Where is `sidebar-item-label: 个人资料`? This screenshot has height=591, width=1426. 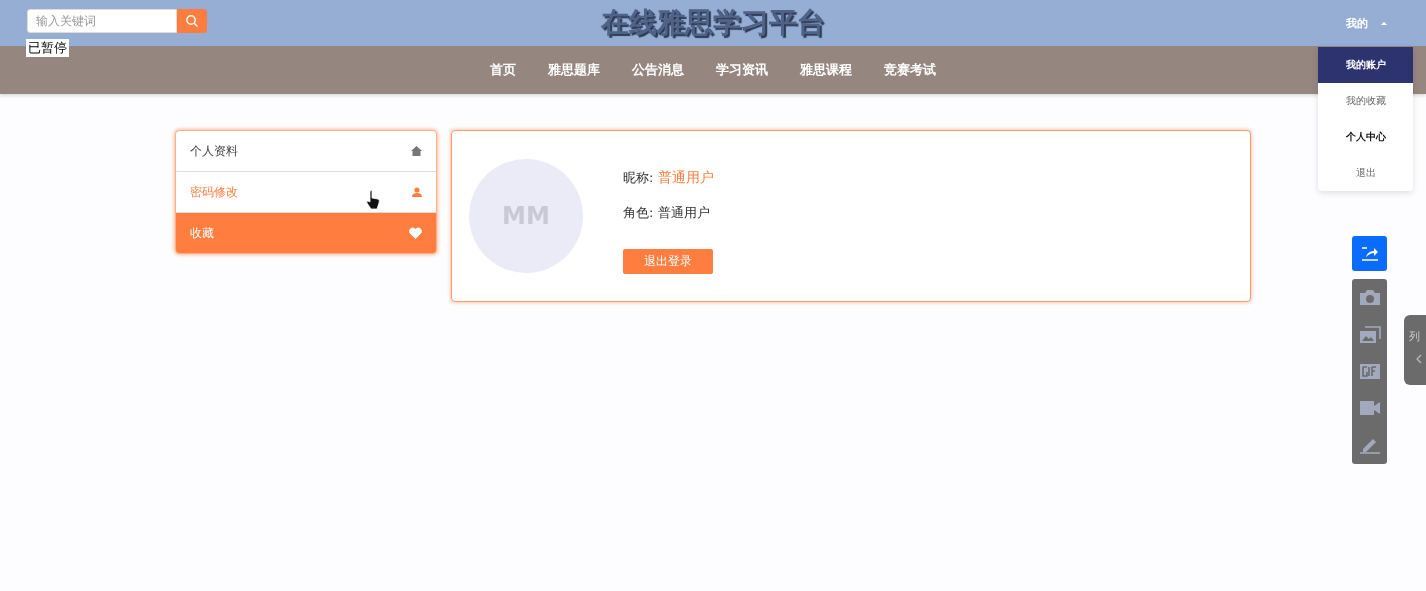 sidebar-item-label: 个人资料 is located at coordinates (214, 151).